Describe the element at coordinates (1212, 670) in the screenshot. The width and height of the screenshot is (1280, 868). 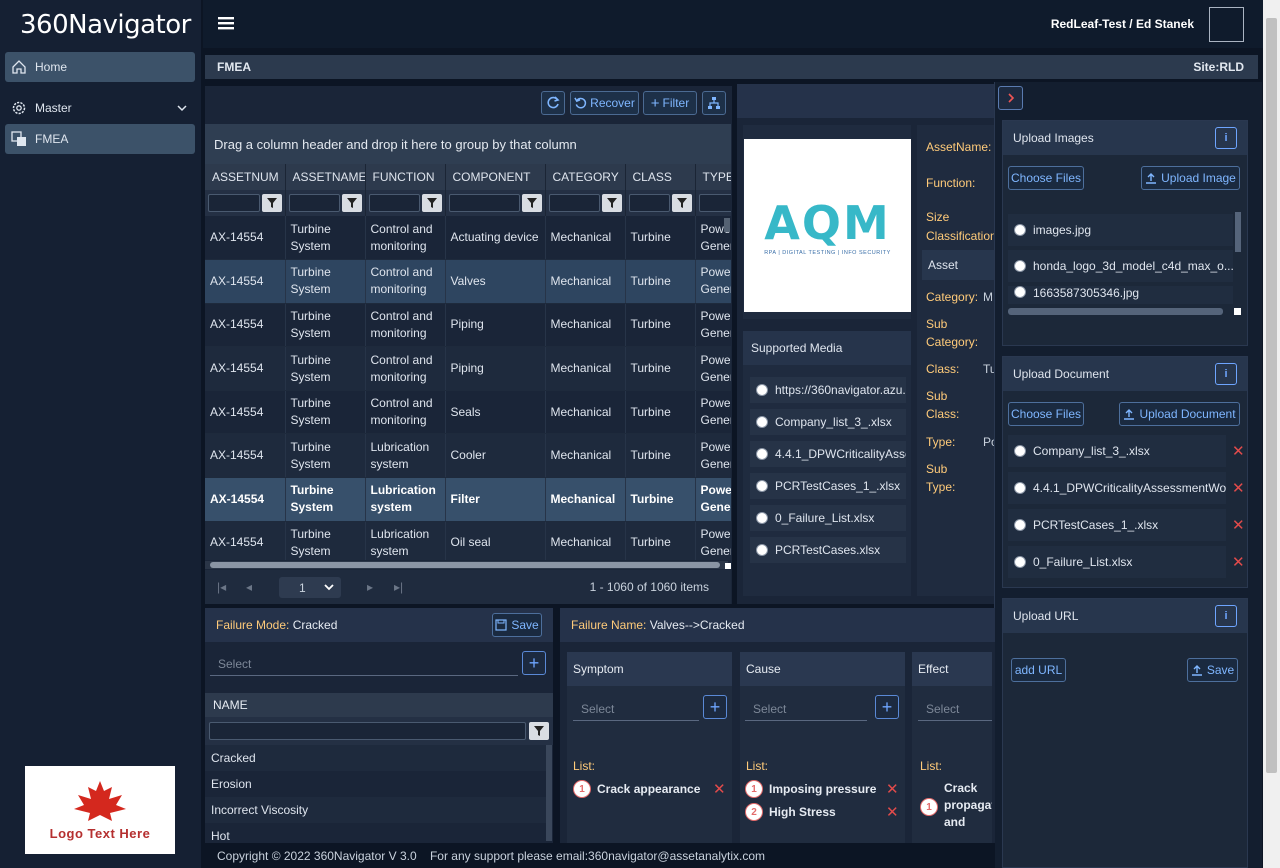
I see `save-url-button: Save` at that location.